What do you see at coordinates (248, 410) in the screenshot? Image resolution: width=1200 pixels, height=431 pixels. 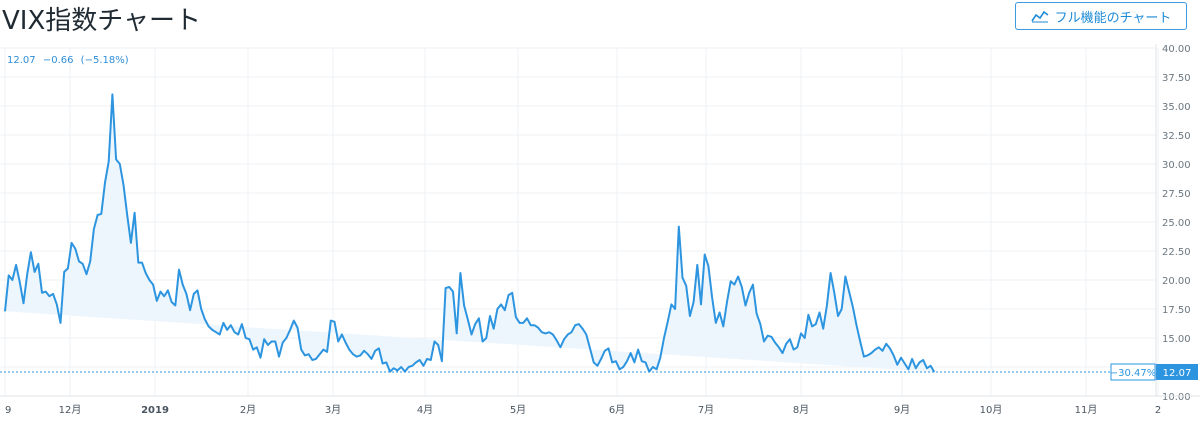 I see `x-tick-label: 2月` at bounding box center [248, 410].